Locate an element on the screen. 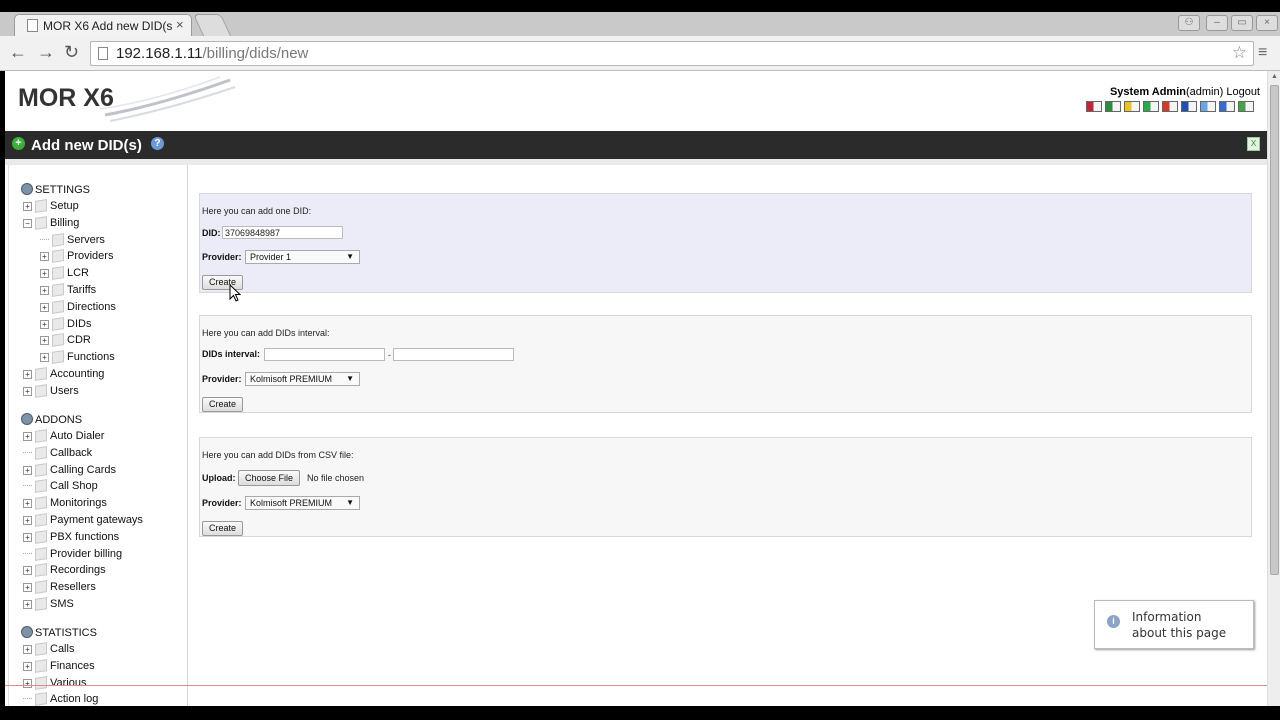  sidebar-item-callback: Callback is located at coordinates (57, 452).